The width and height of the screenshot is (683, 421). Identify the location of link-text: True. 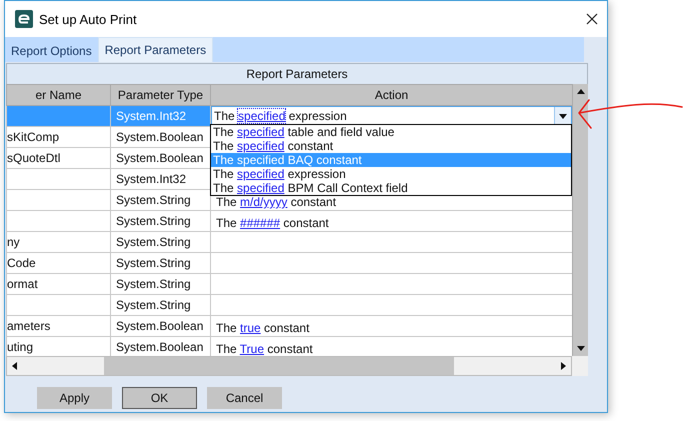
(252, 349).